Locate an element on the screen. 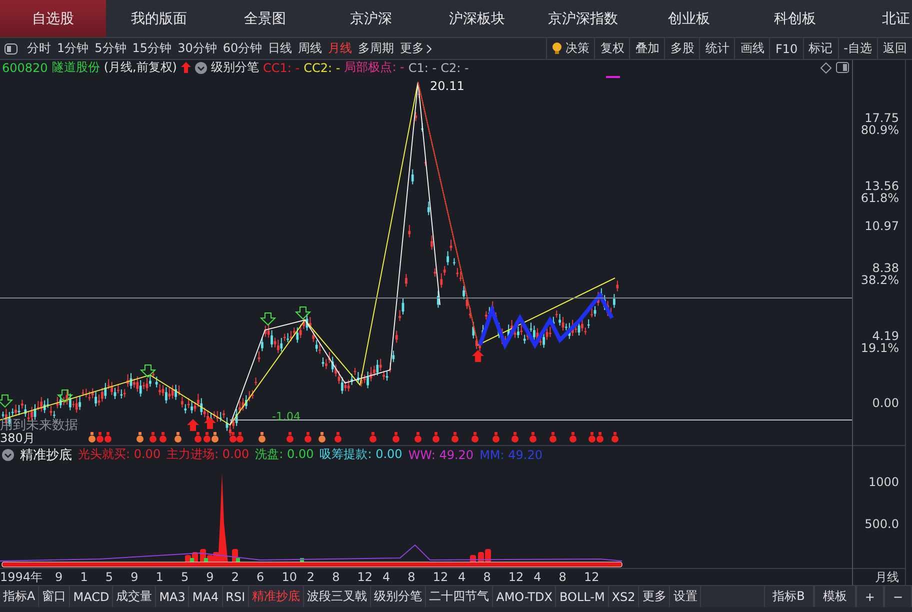  percent-axis-label: 38.2% is located at coordinates (879, 280).